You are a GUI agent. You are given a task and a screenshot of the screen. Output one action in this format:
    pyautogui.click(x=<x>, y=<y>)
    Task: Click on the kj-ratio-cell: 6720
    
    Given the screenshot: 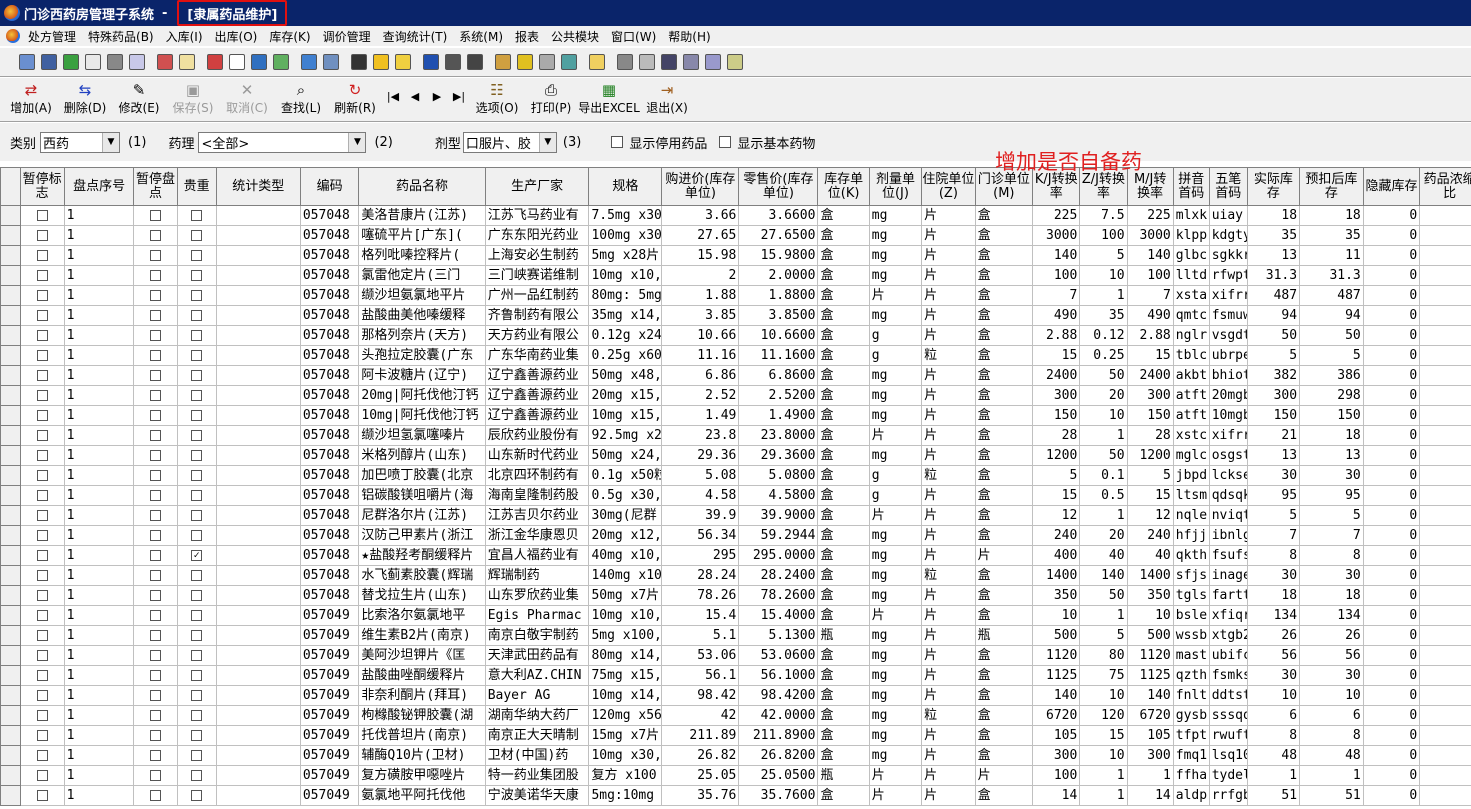 What is the action you would take?
    pyautogui.click(x=1056, y=715)
    